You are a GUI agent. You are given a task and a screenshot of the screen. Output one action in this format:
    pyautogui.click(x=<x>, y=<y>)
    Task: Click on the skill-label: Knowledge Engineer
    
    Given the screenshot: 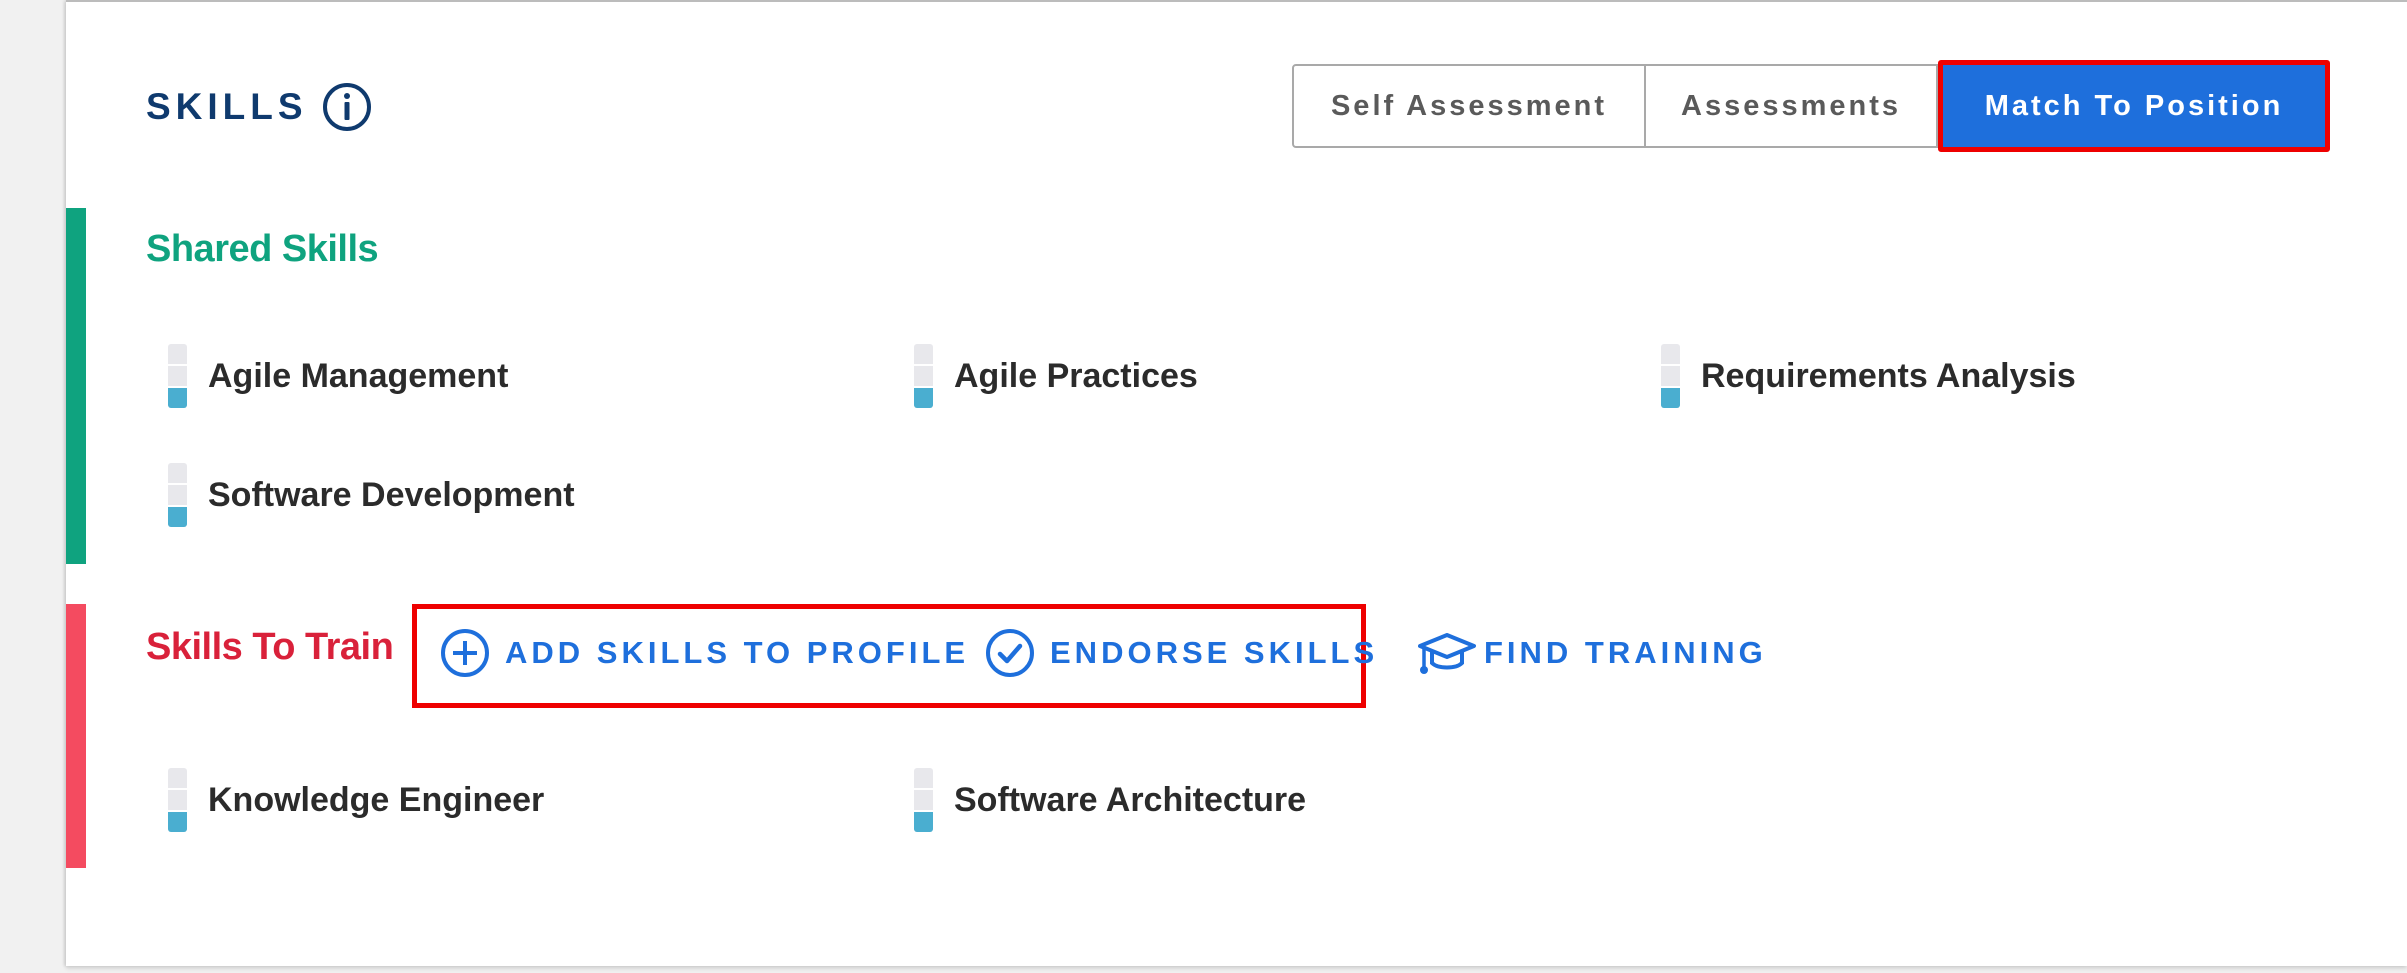 What is the action you would take?
    pyautogui.click(x=376, y=799)
    